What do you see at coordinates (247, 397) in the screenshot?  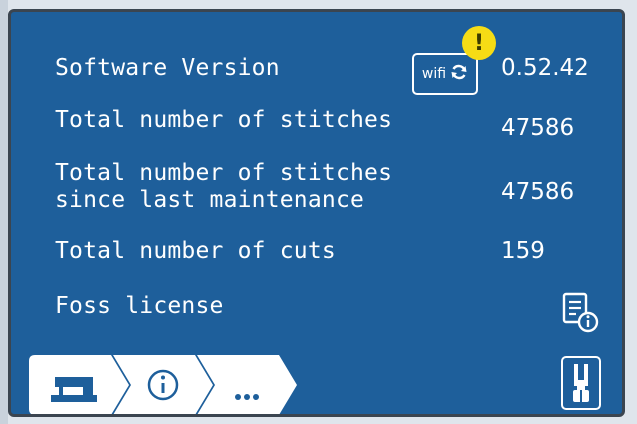 I see `more-icon` at bounding box center [247, 397].